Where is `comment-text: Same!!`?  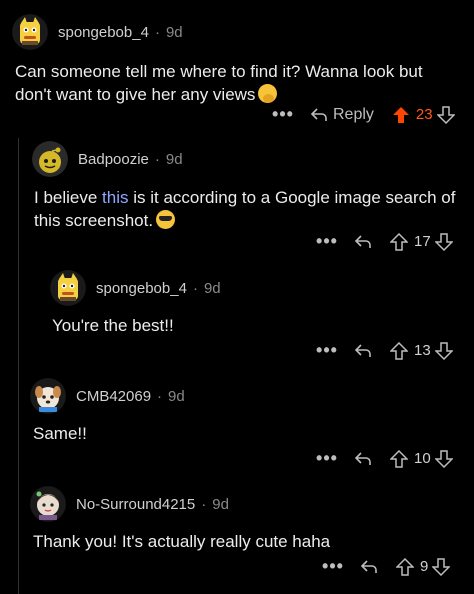
comment-text: Same!! is located at coordinates (60, 433).